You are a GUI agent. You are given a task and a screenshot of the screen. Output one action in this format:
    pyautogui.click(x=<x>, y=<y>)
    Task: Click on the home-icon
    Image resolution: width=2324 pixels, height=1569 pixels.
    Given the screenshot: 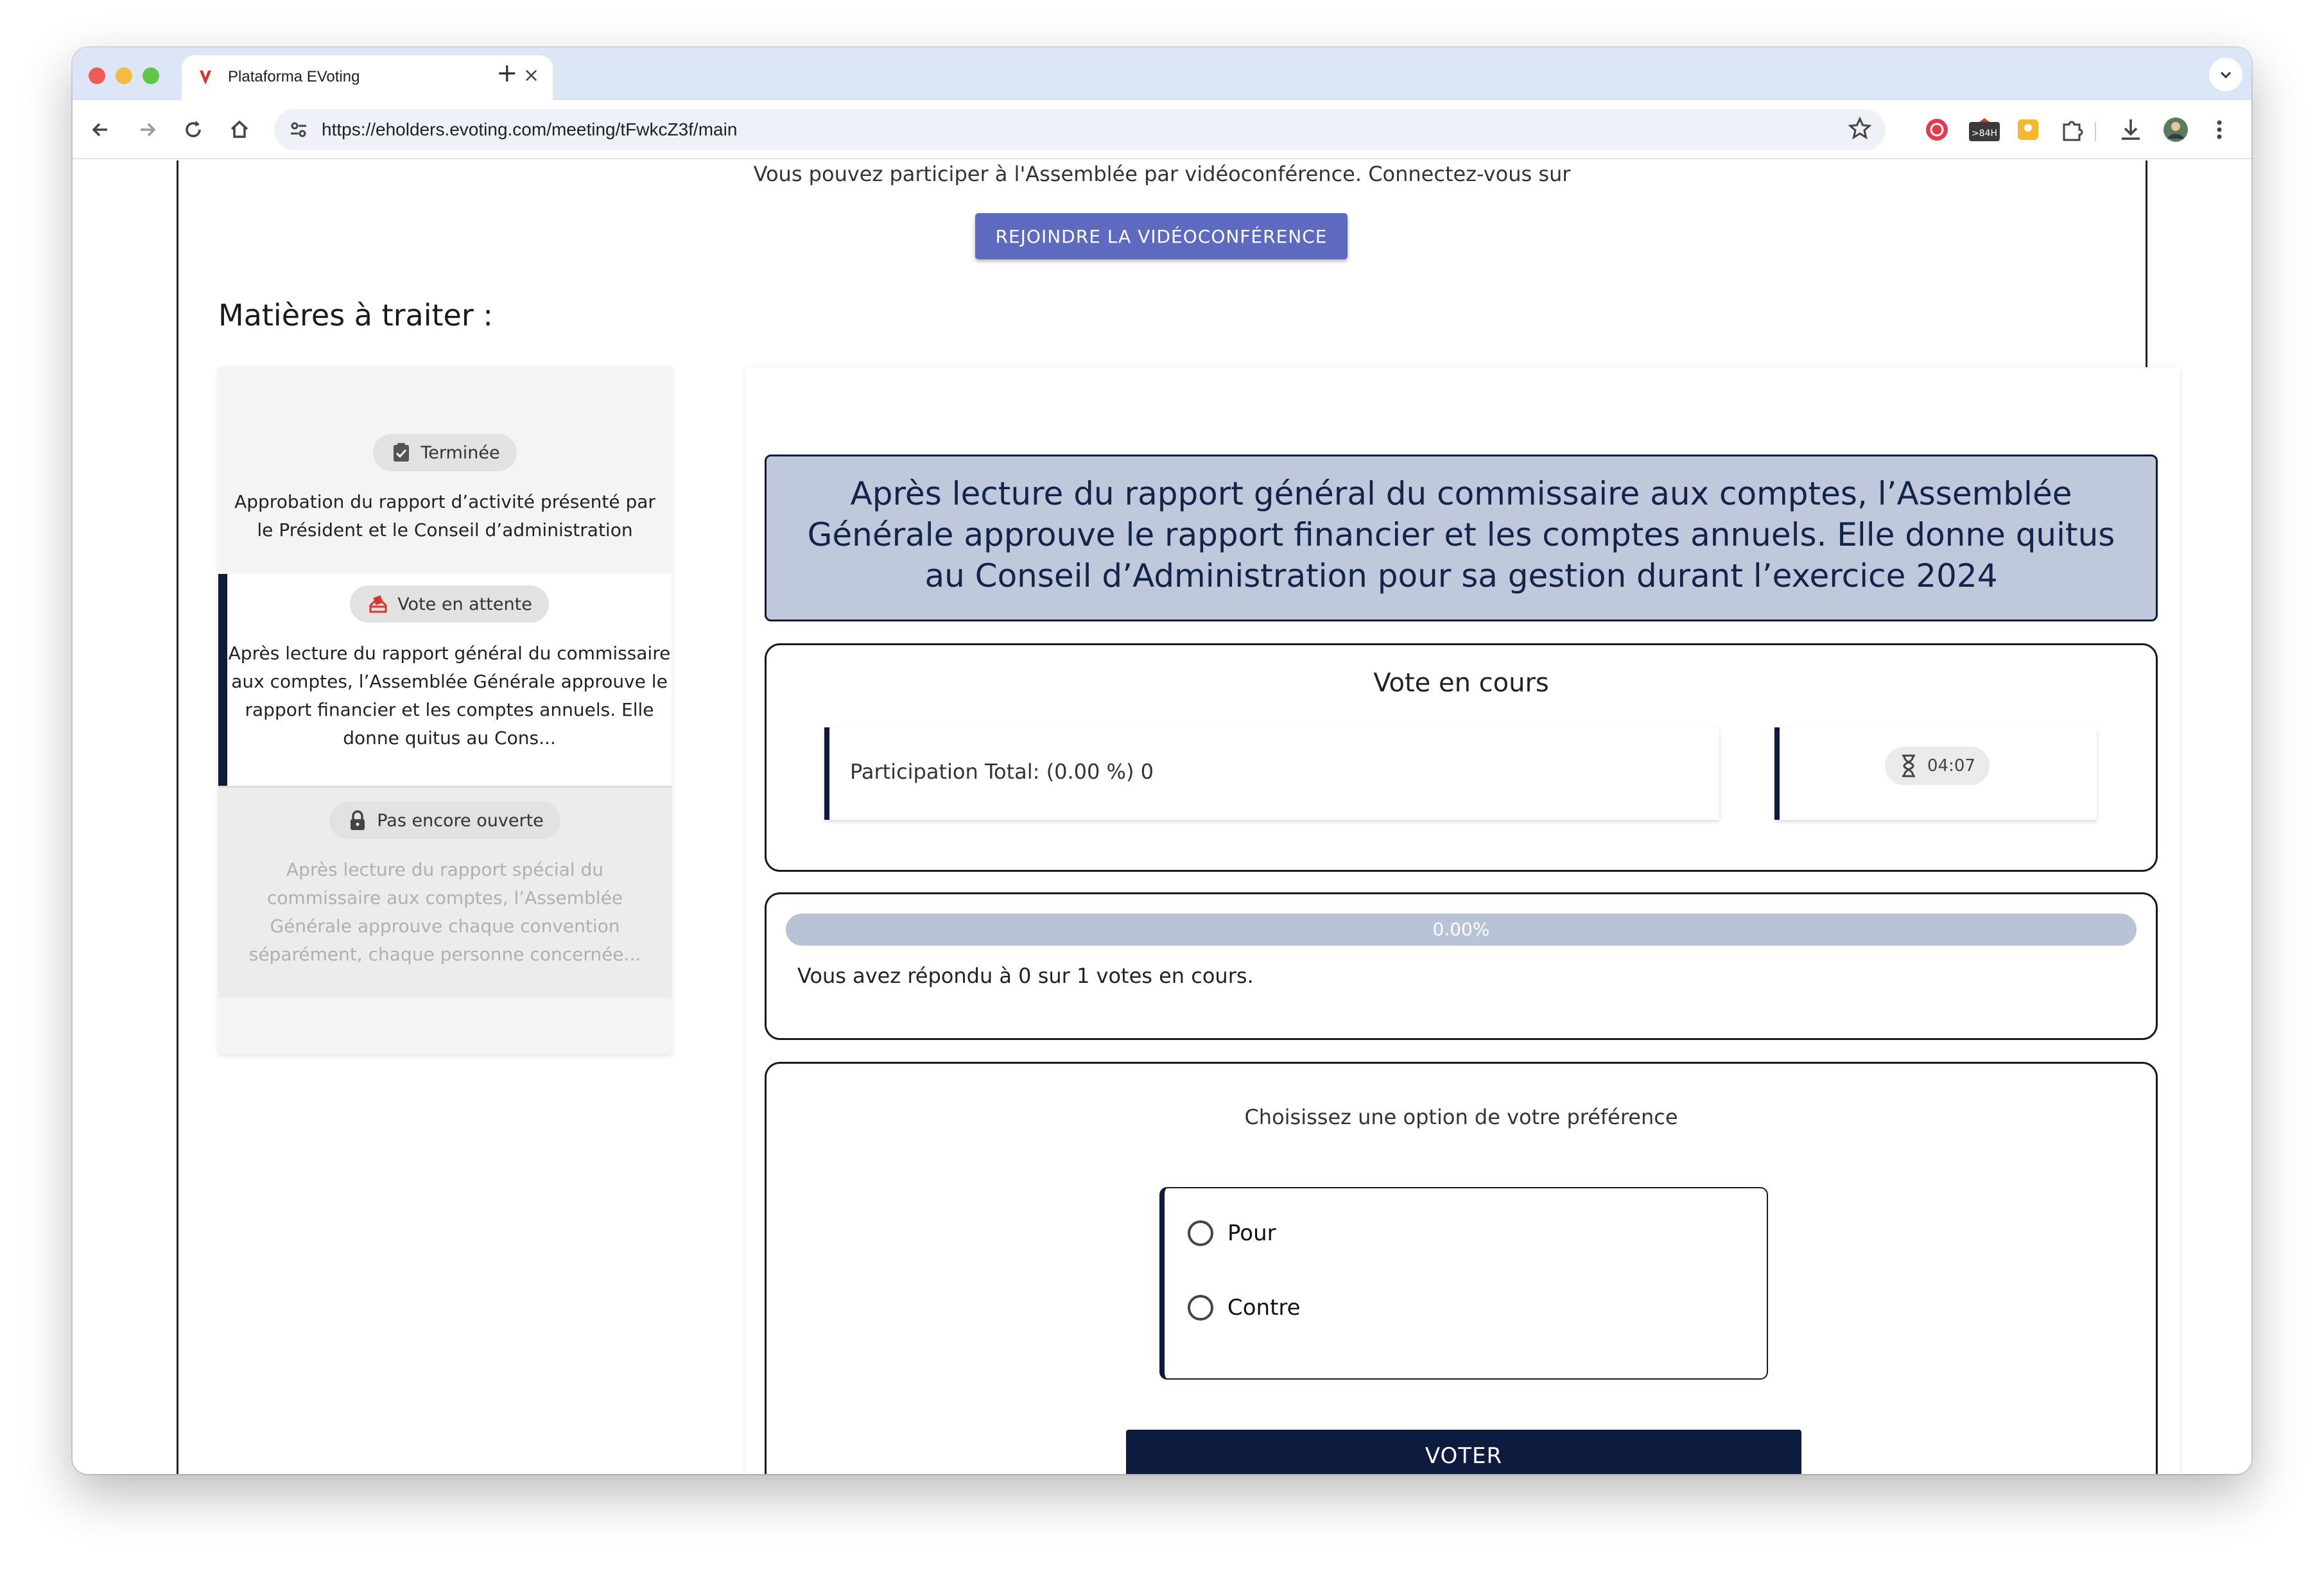 What is the action you would take?
    pyautogui.click(x=239, y=130)
    